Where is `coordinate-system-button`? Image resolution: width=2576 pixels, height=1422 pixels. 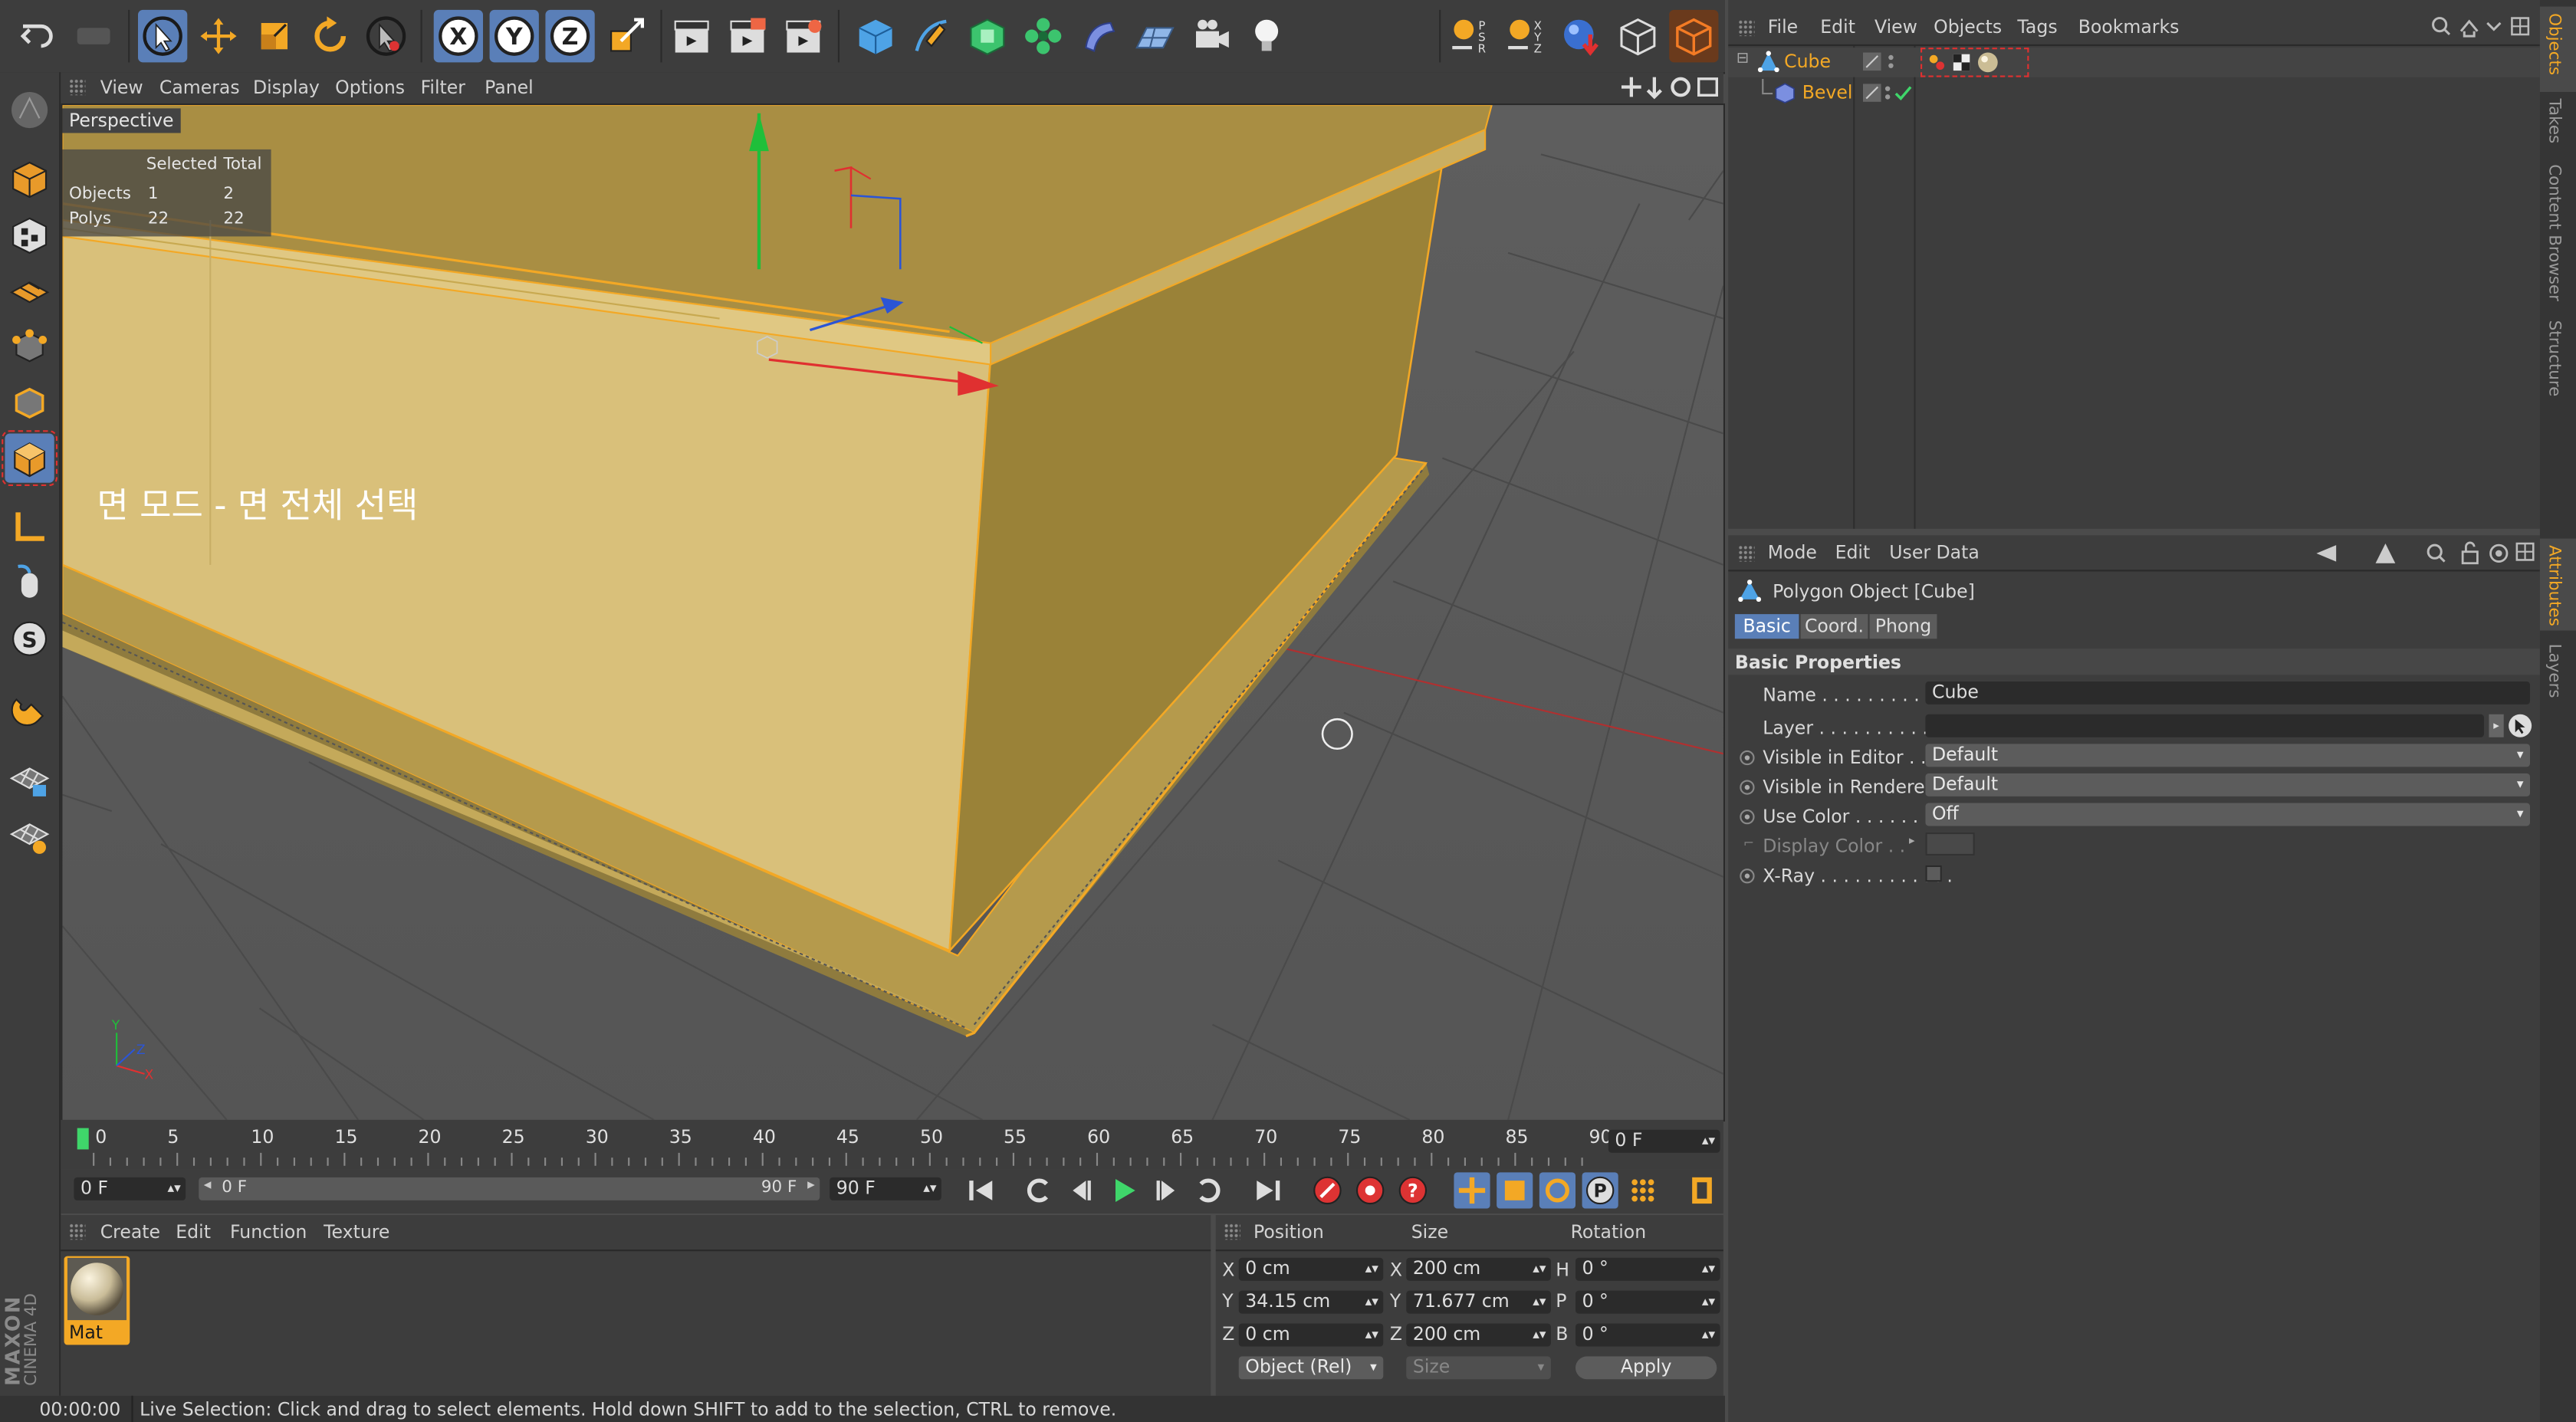 coordinate-system-button is located at coordinates (626, 36).